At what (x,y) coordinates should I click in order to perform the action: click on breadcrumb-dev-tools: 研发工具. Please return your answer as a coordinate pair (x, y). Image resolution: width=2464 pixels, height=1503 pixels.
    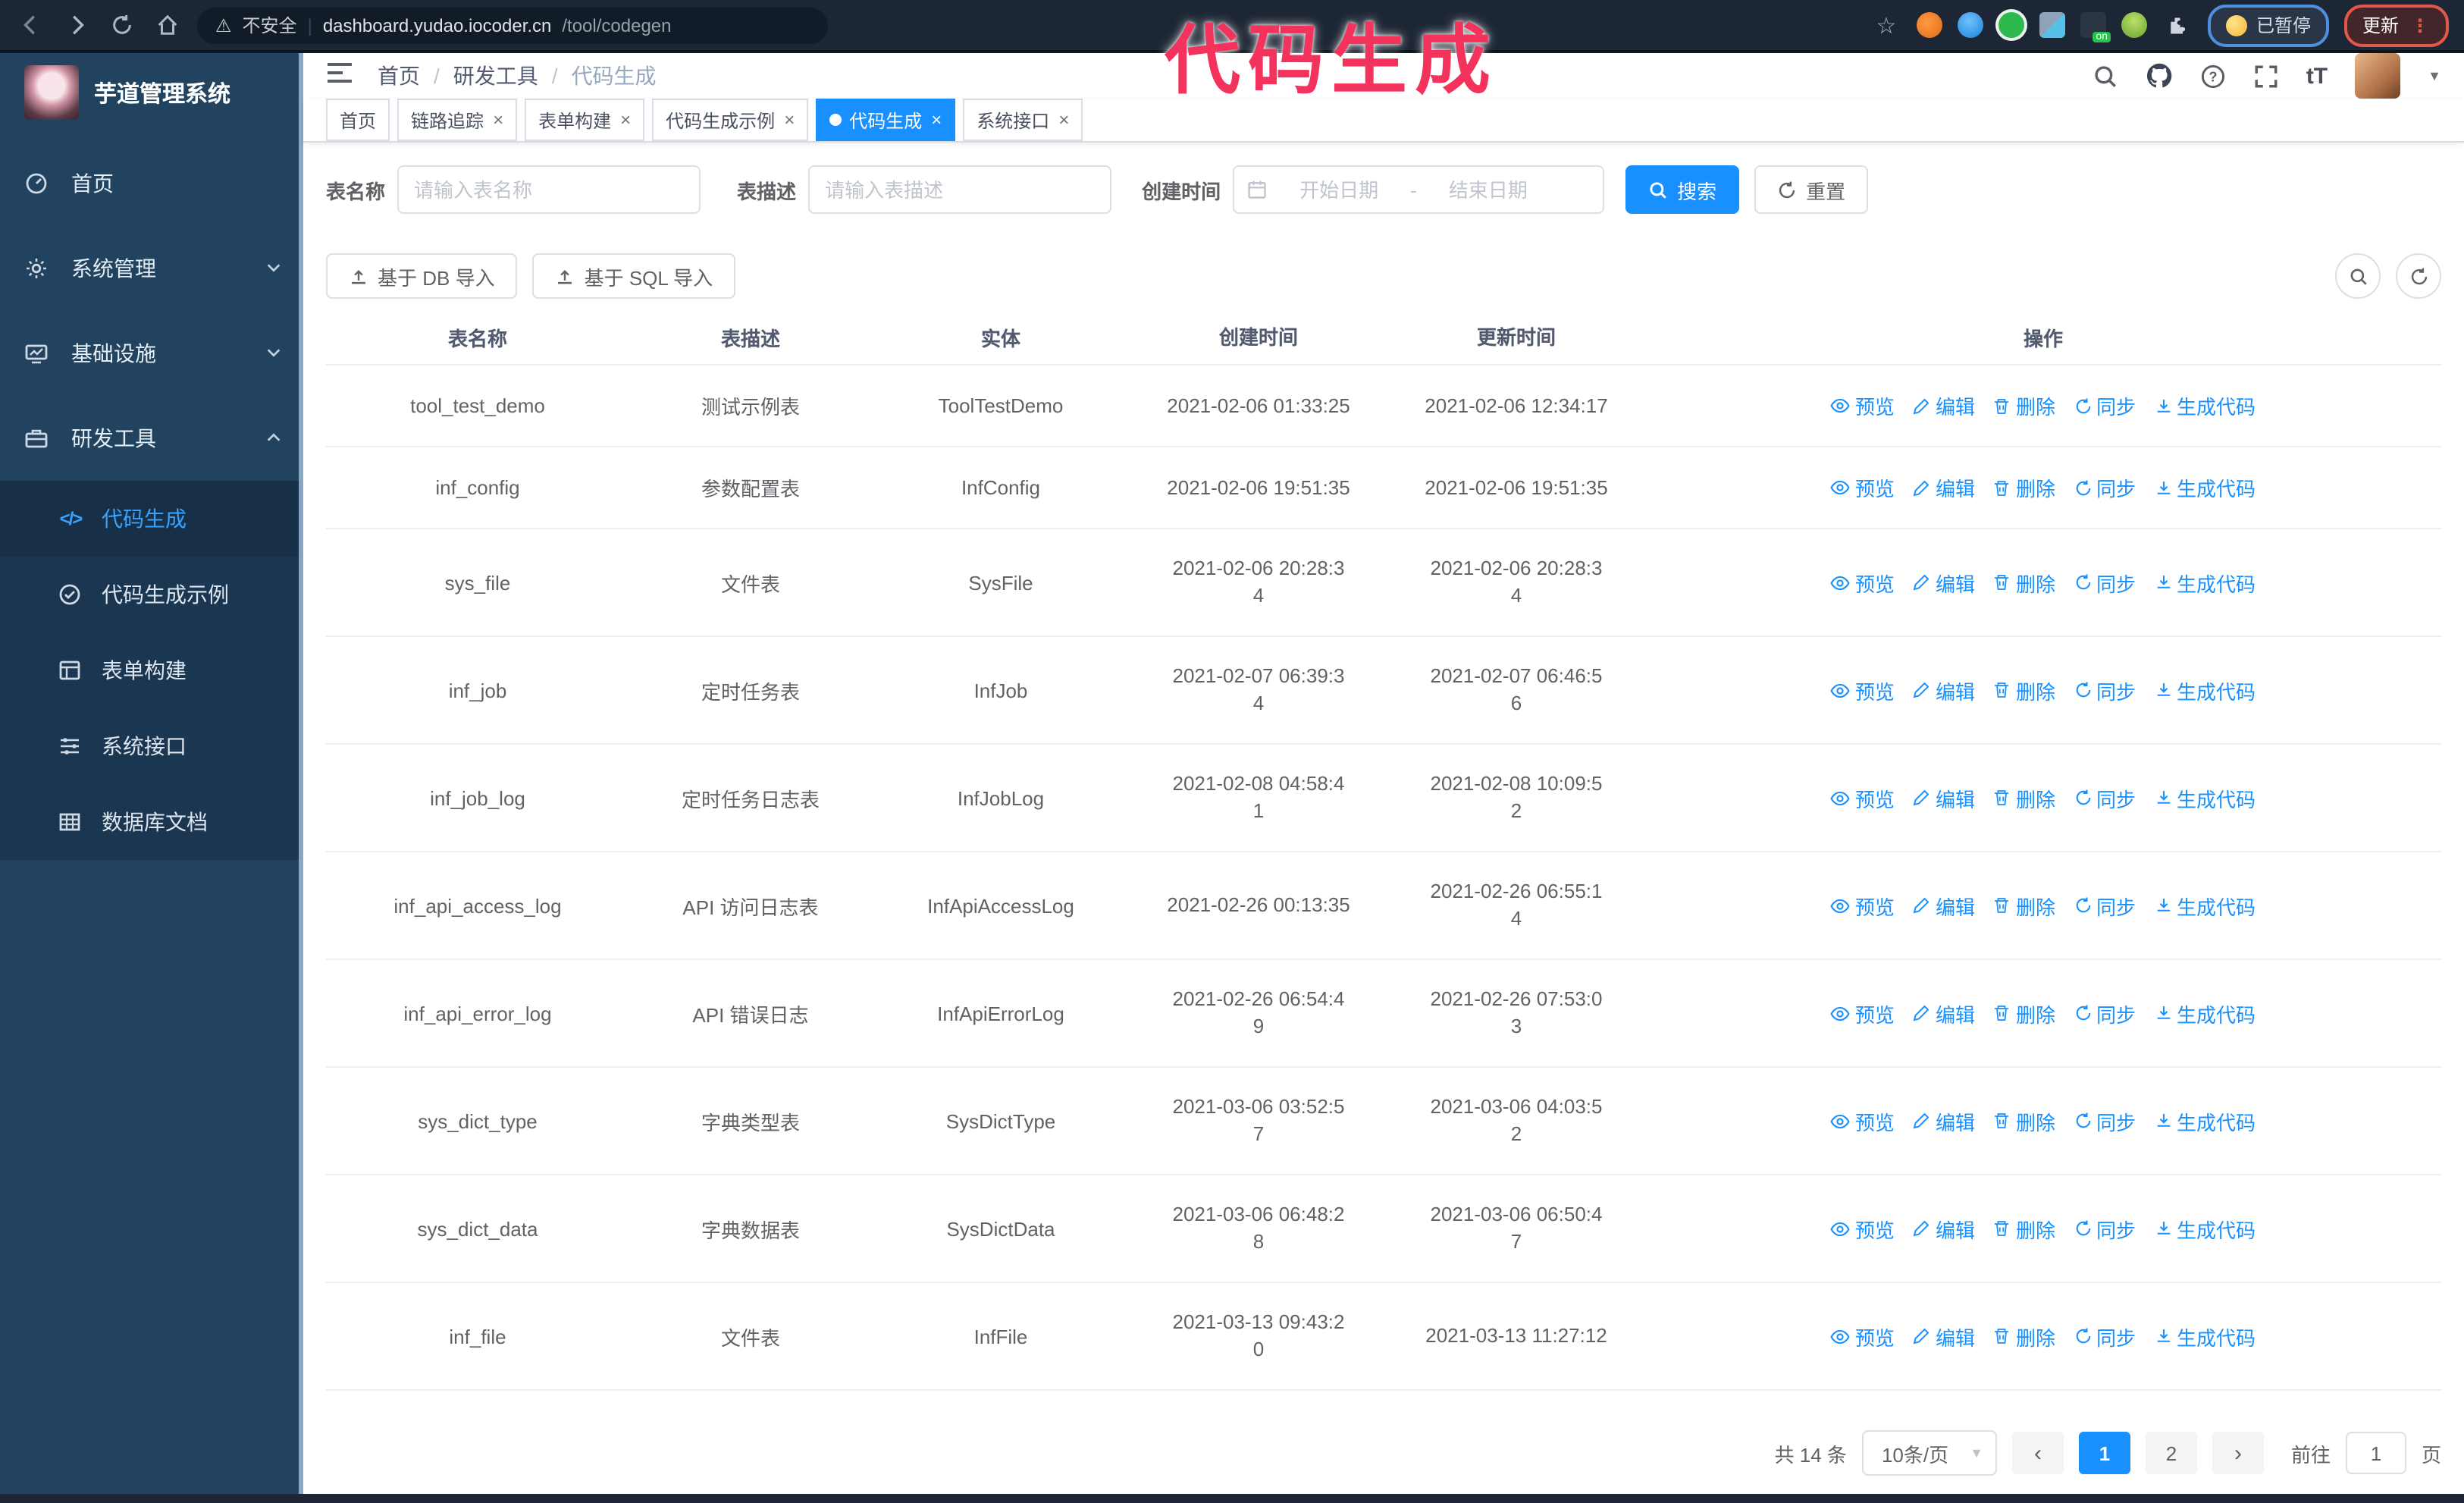
    Looking at the image, I should click on (495, 76).